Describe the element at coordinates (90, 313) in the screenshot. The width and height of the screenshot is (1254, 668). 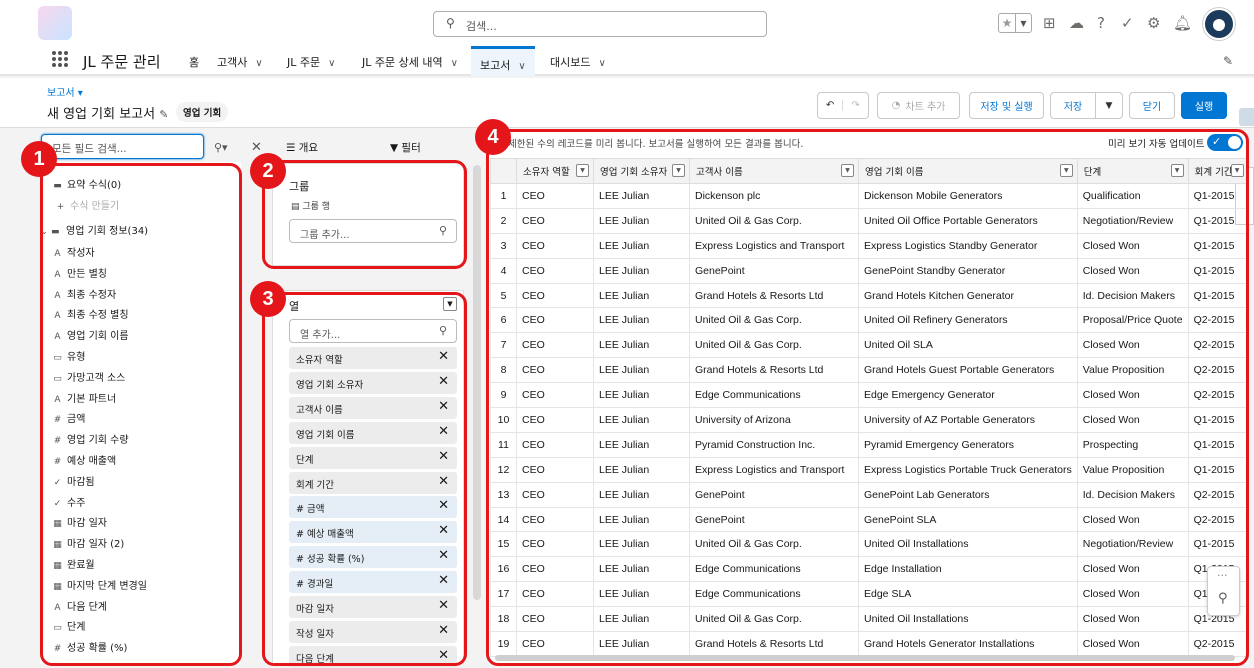
I see `field-item: A 최종 수정 별칭` at that location.